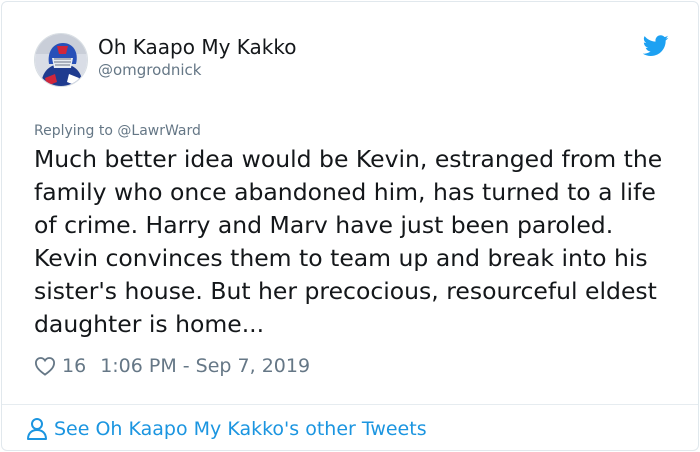 Image resolution: width=700 pixels, height=452 pixels. What do you see at coordinates (656, 46) in the screenshot?
I see `twitter-bird-icon` at bounding box center [656, 46].